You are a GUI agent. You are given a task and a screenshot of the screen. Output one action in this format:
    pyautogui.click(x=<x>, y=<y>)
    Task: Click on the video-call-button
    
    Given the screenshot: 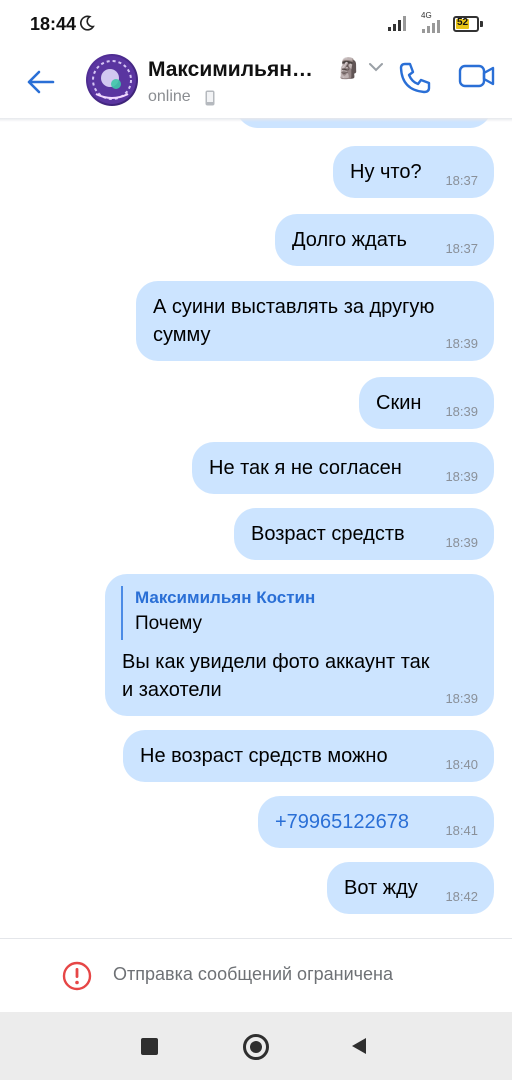 What is the action you would take?
    pyautogui.click(x=478, y=80)
    